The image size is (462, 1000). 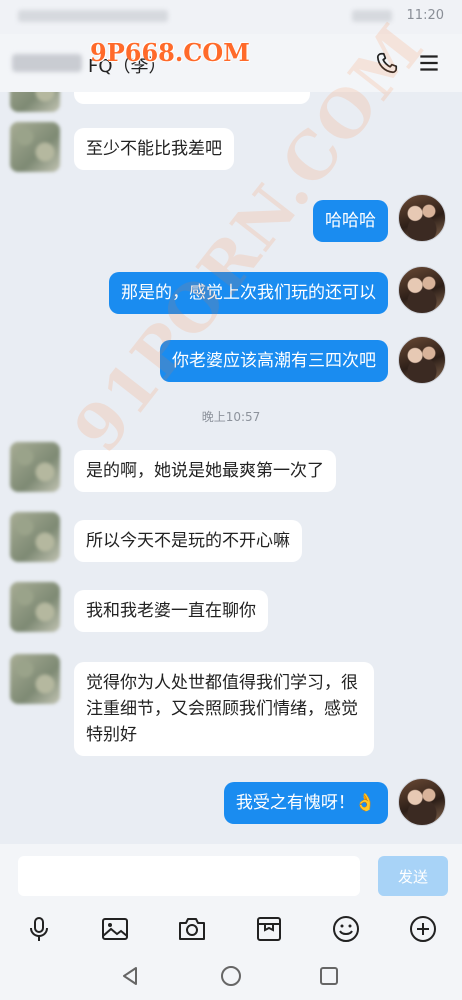 What do you see at coordinates (115, 929) in the screenshot?
I see `image-icon` at bounding box center [115, 929].